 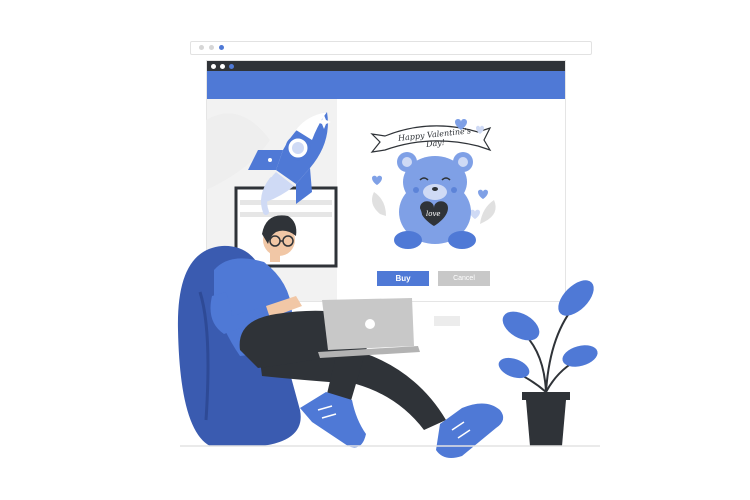 I want to click on laptop-icon, so click(x=369, y=328).